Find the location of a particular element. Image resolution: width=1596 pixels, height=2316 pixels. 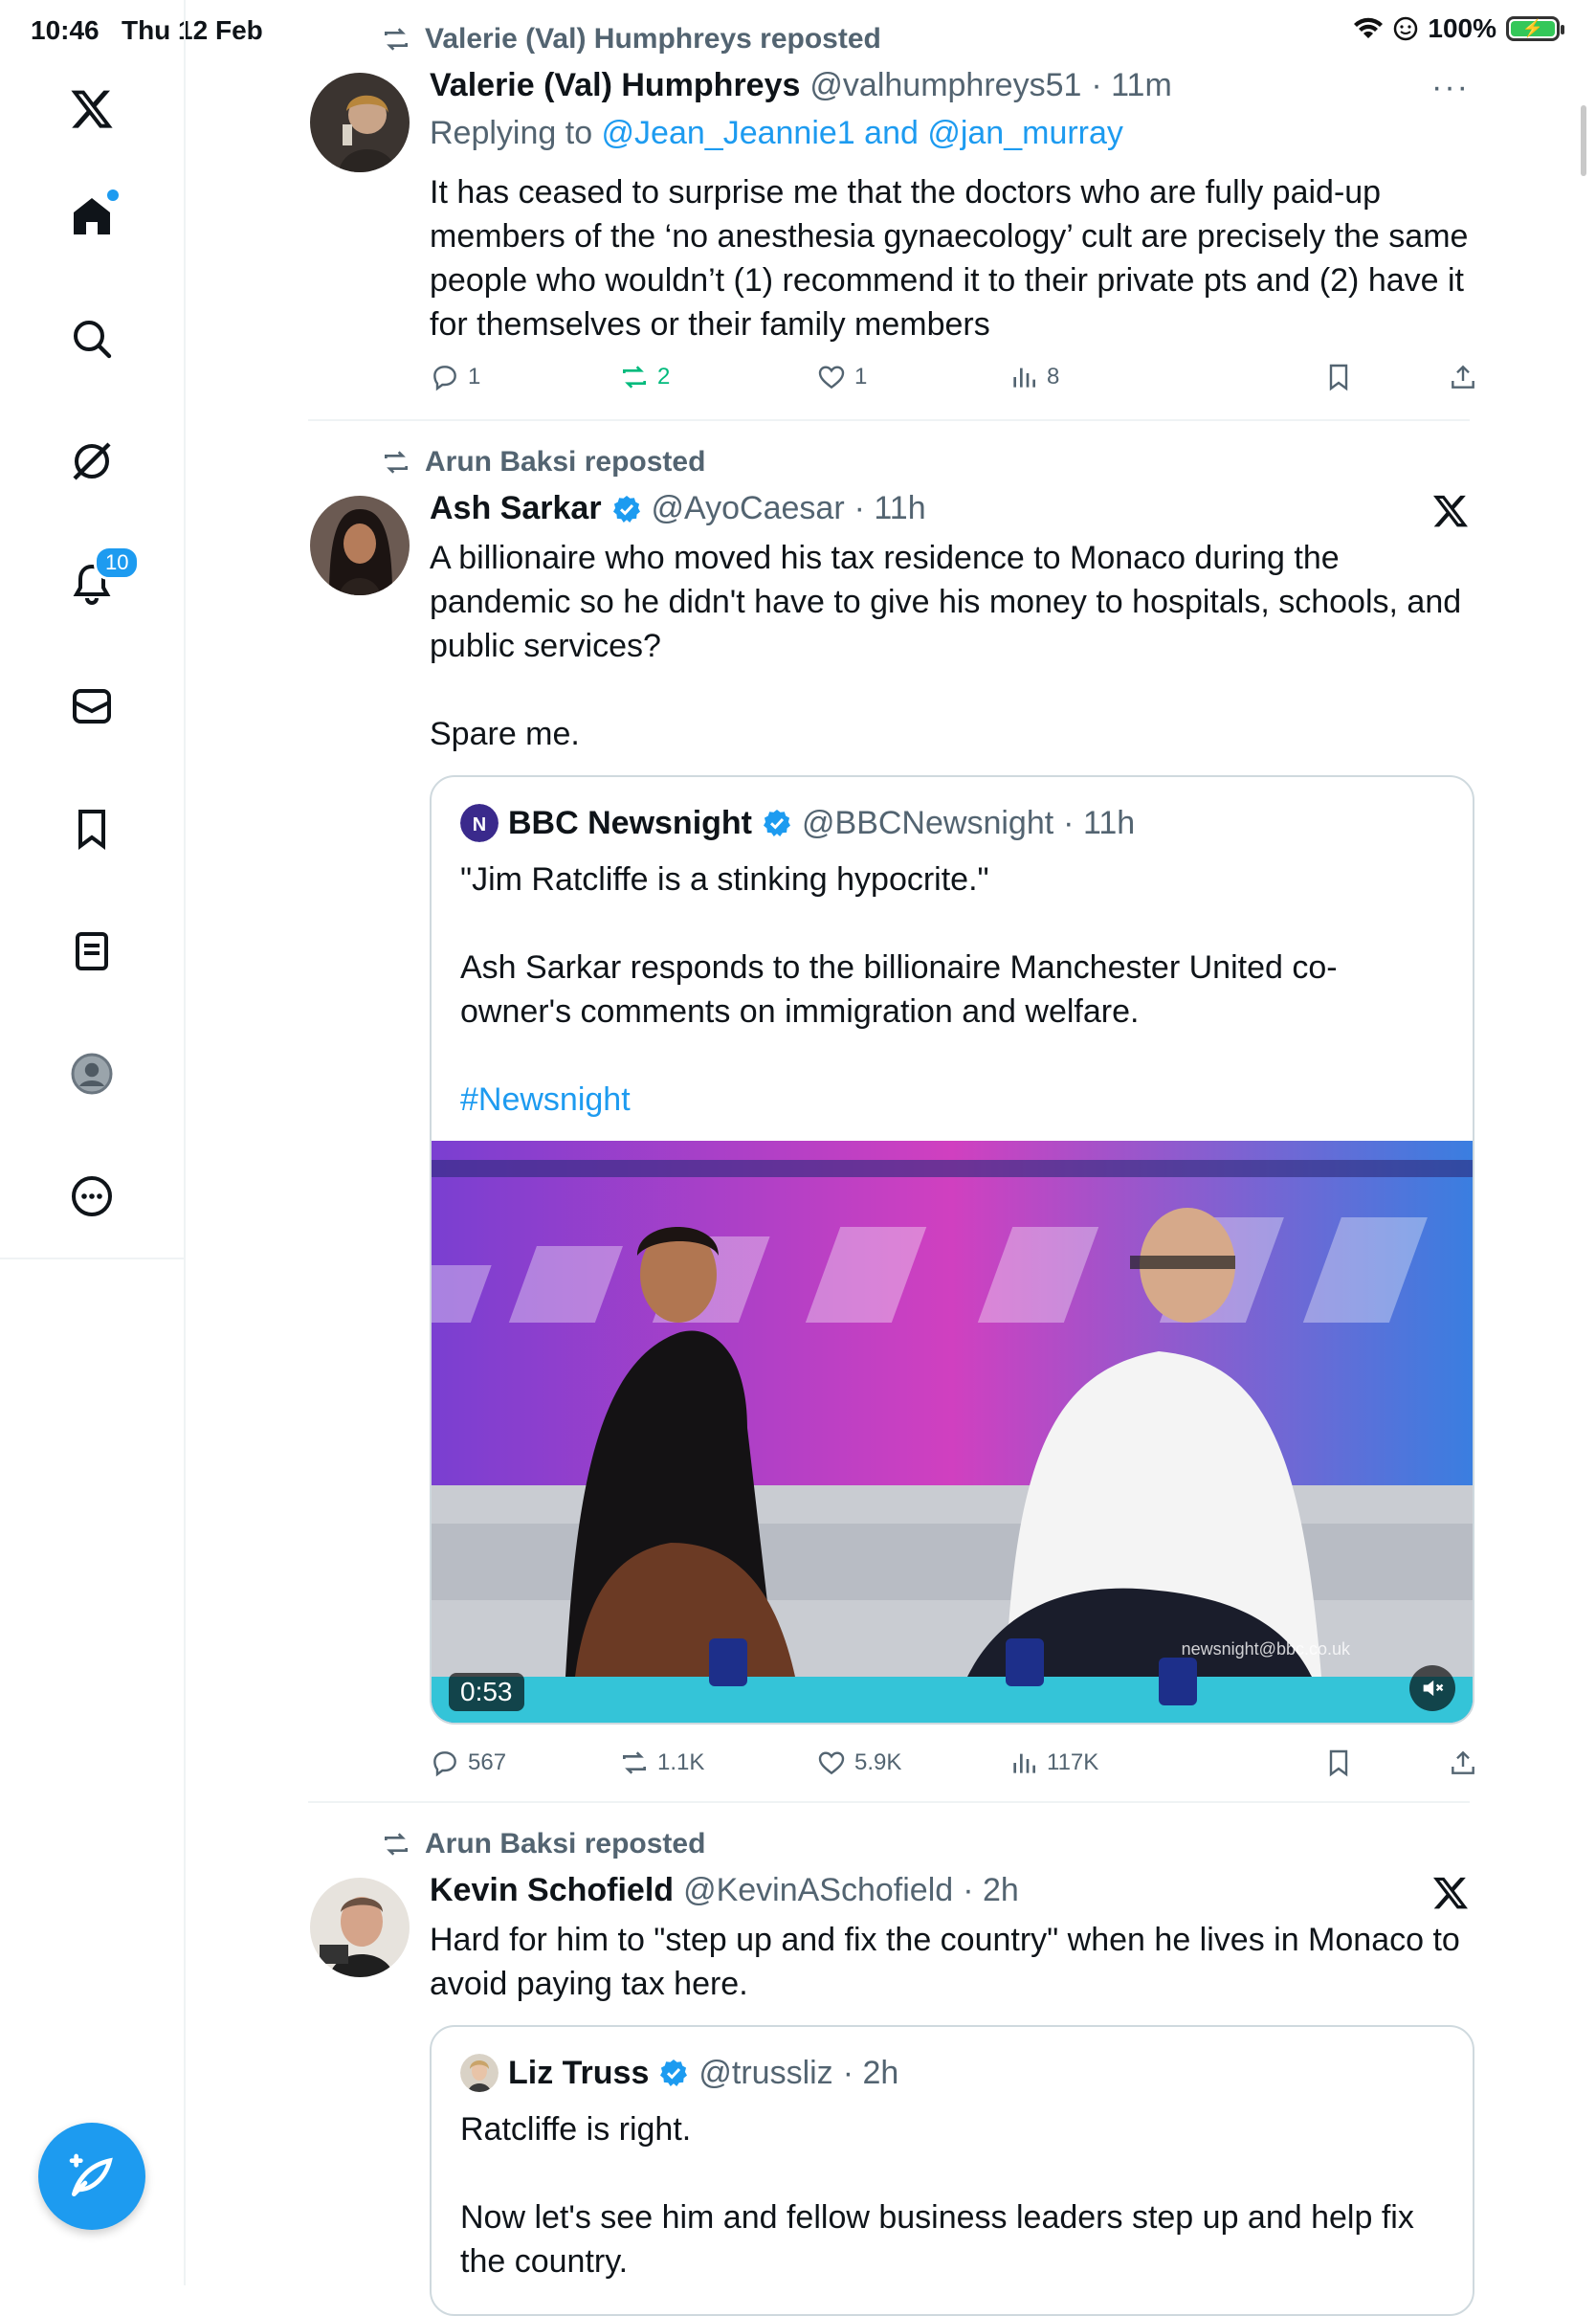

messages-icon is located at coordinates (92, 706).